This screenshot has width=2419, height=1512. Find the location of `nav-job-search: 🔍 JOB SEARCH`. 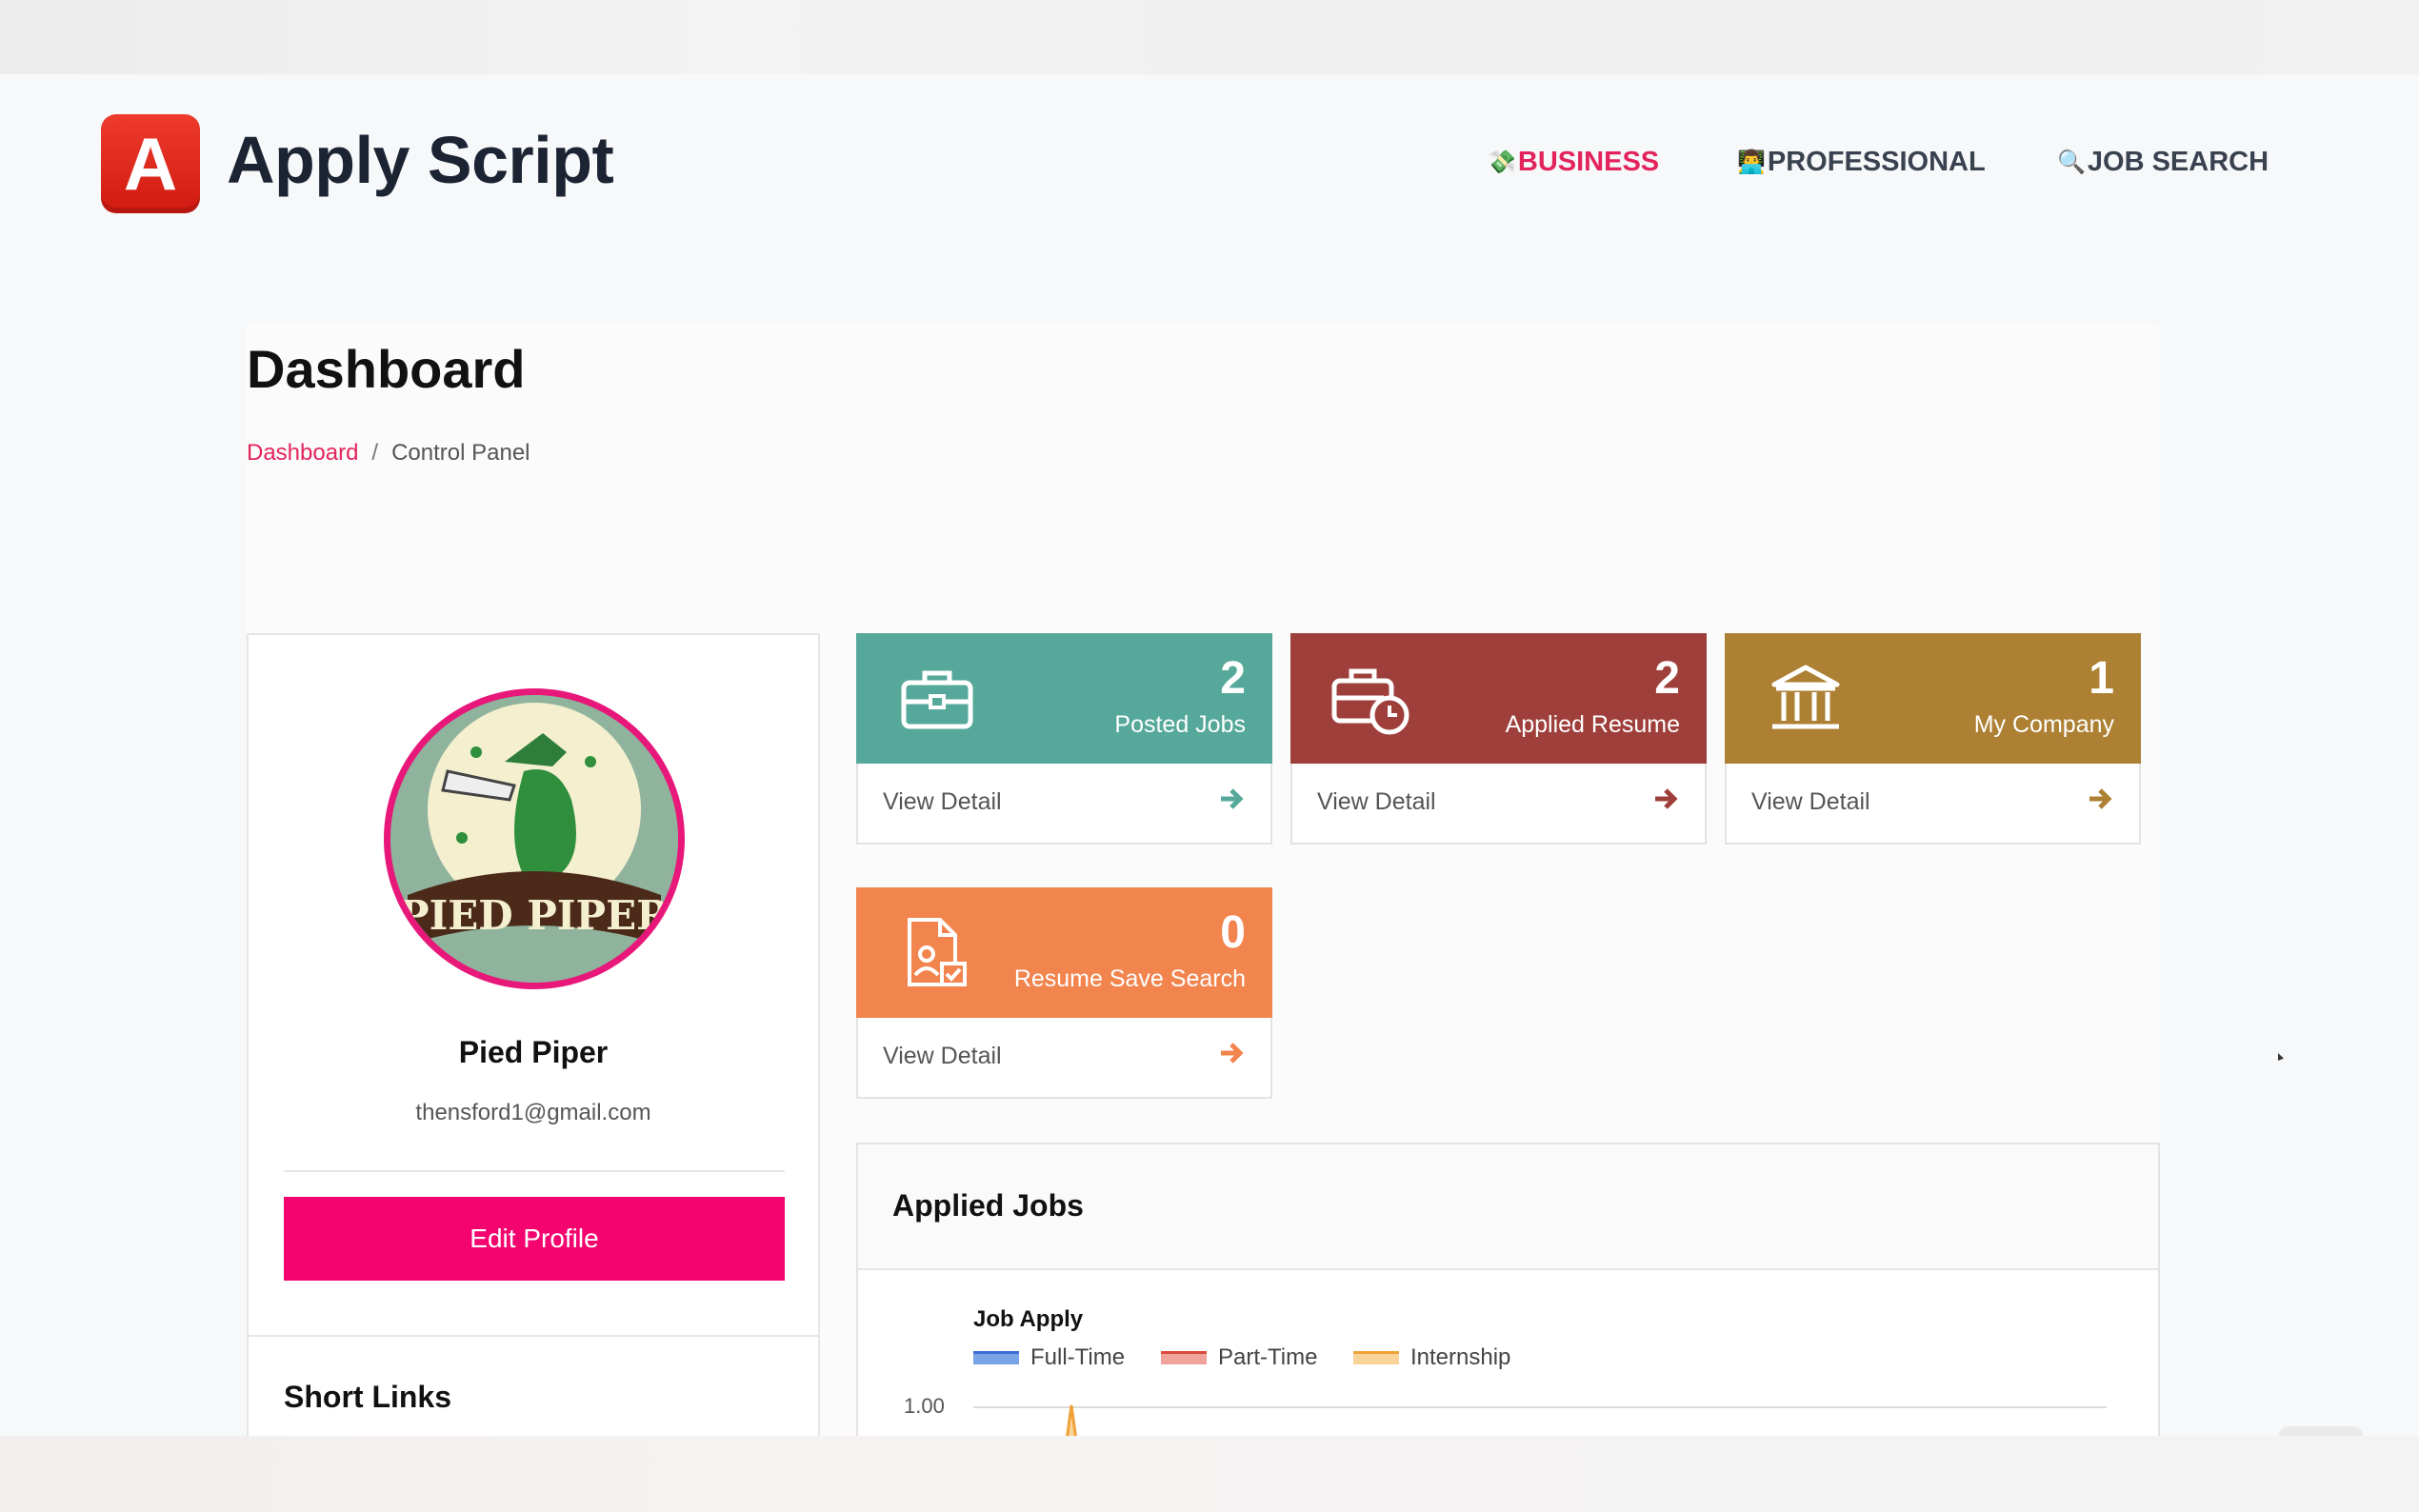

nav-job-search: 🔍 JOB SEARCH is located at coordinates (2163, 162).